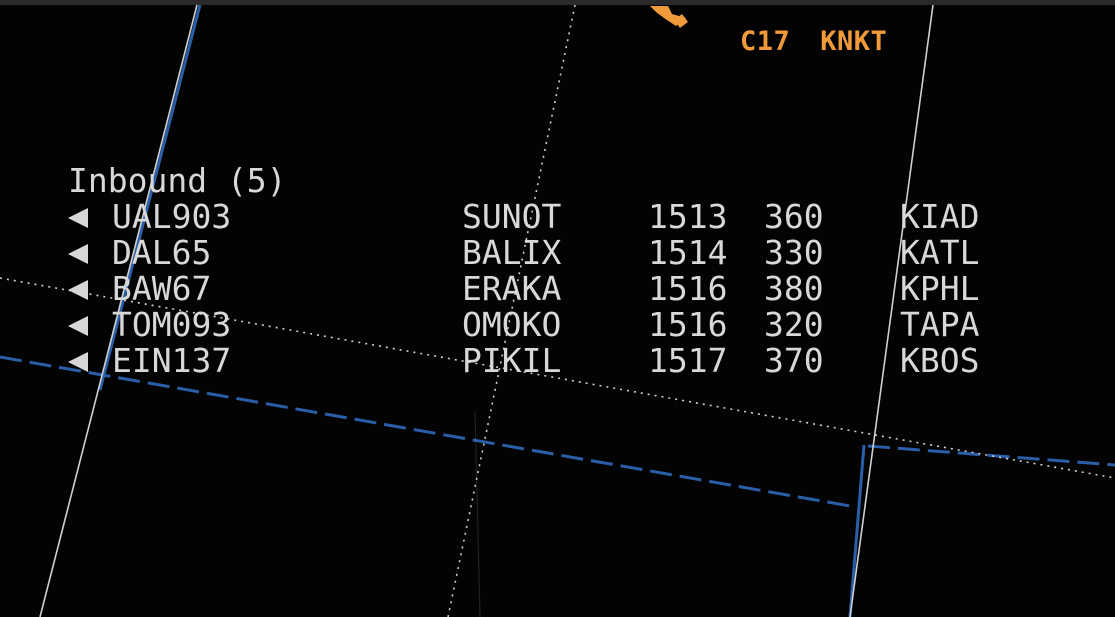  What do you see at coordinates (512, 288) in the screenshot?
I see `entry-fix: ERAKA` at bounding box center [512, 288].